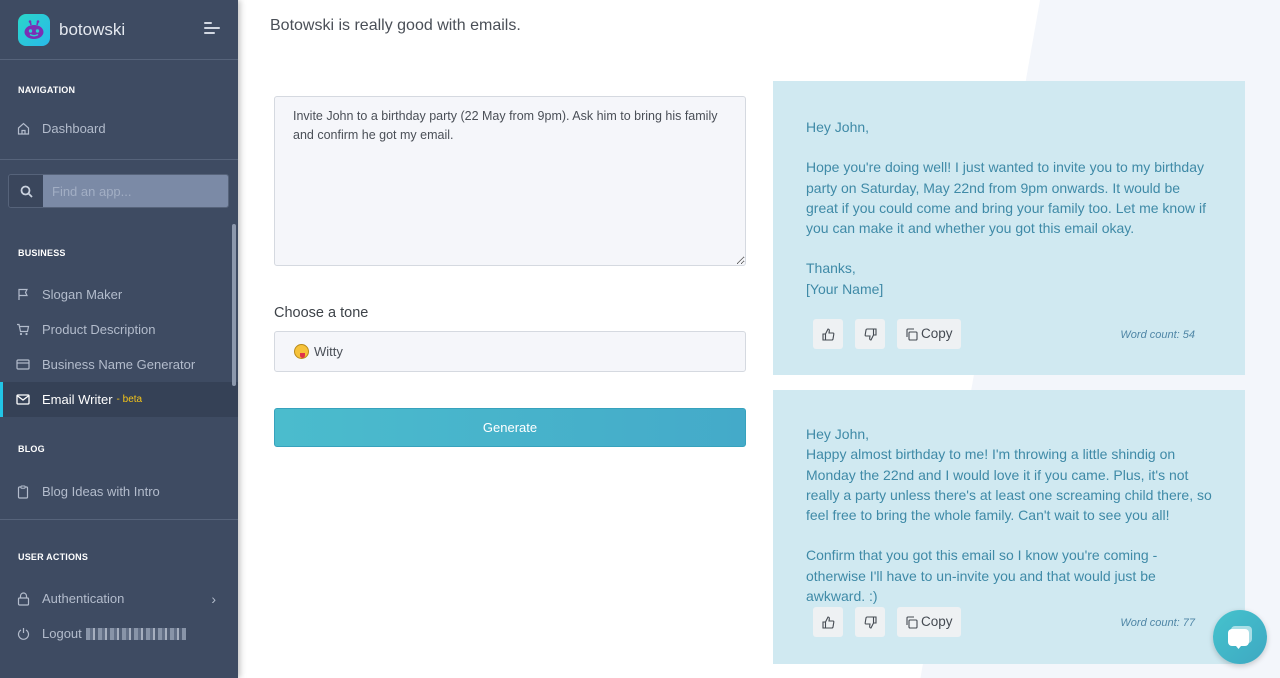 This screenshot has height=678, width=1280. Describe the element at coordinates (129, 399) in the screenshot. I see `beta-badge: - beta` at that location.